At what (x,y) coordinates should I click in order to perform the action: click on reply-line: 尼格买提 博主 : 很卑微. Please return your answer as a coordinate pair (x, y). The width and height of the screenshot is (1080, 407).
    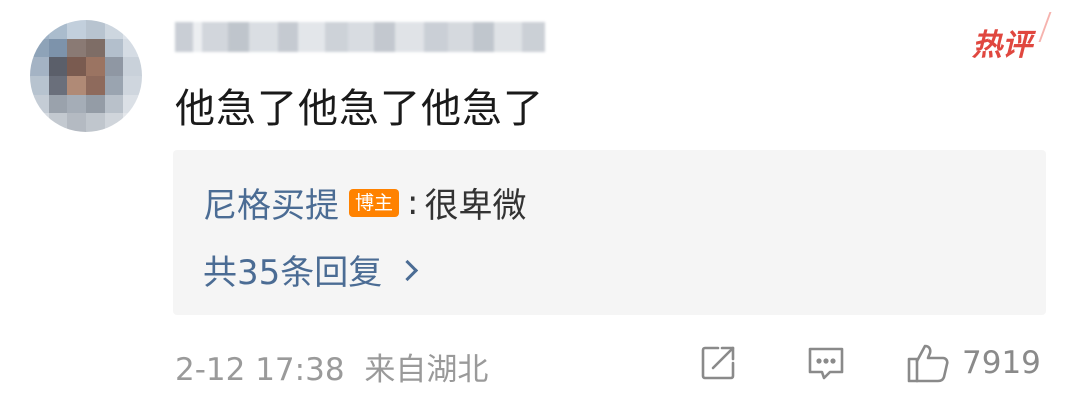
    Looking at the image, I should click on (364, 202).